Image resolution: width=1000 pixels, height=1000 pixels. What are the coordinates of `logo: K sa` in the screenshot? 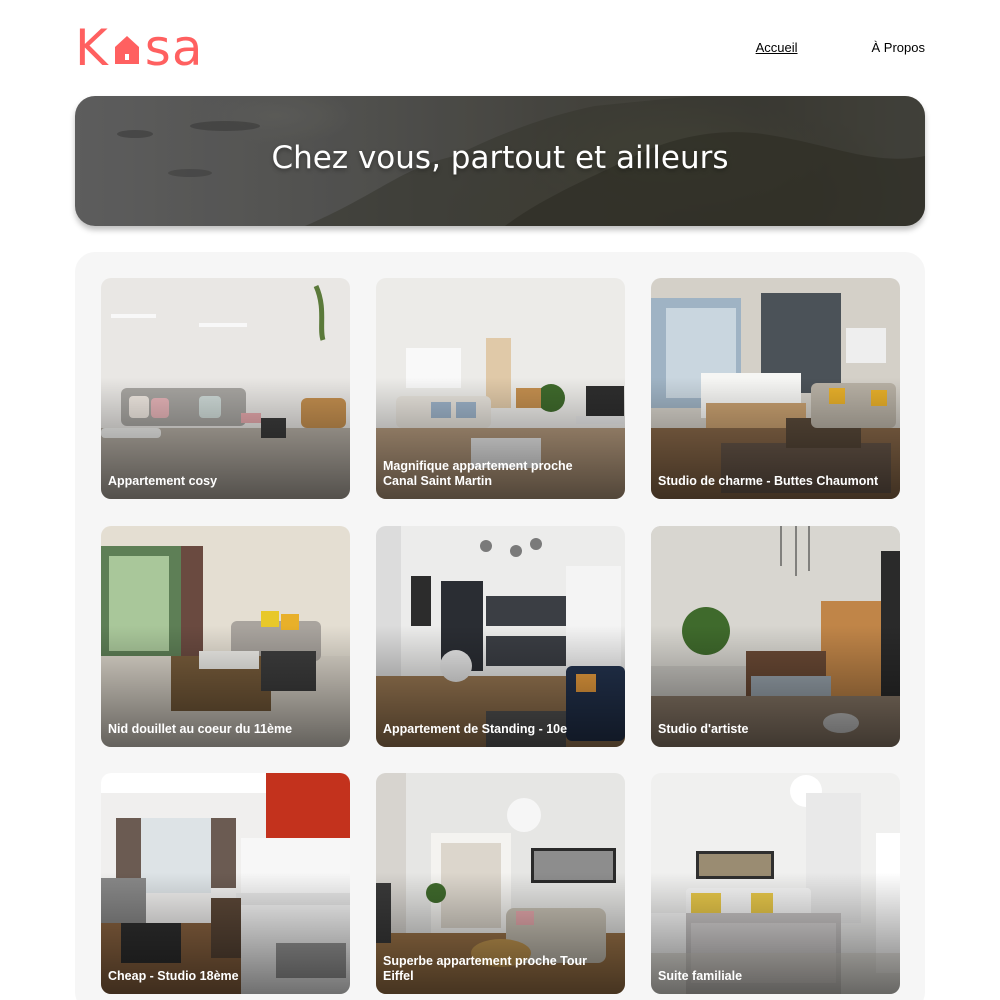 It's located at (139, 48).